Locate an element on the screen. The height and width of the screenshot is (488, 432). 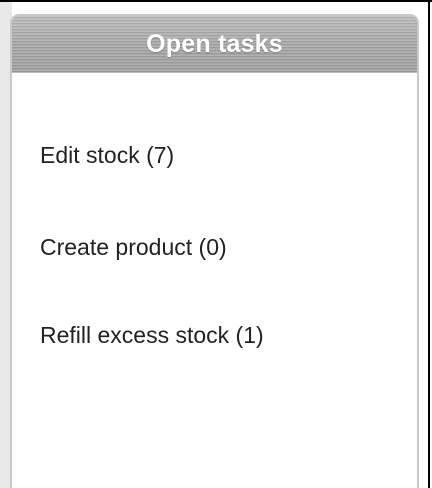
task-item-refill-excess-stock: Refill excess stock (1) is located at coordinates (152, 335).